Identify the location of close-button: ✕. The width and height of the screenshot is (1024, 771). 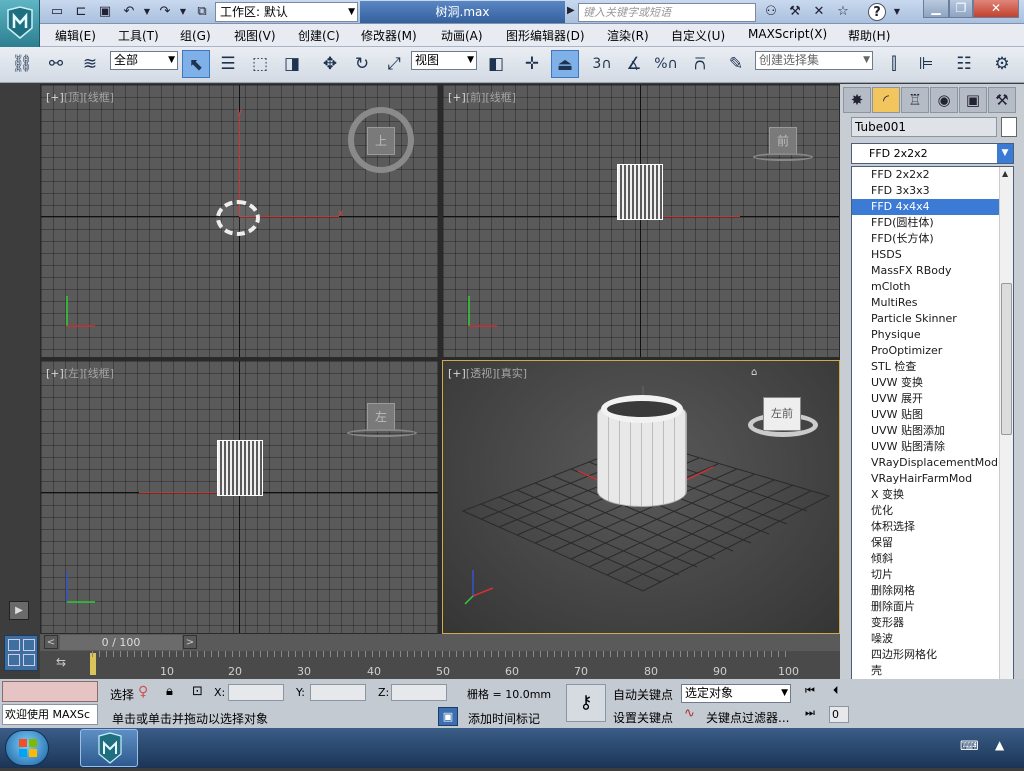
(996, 9).